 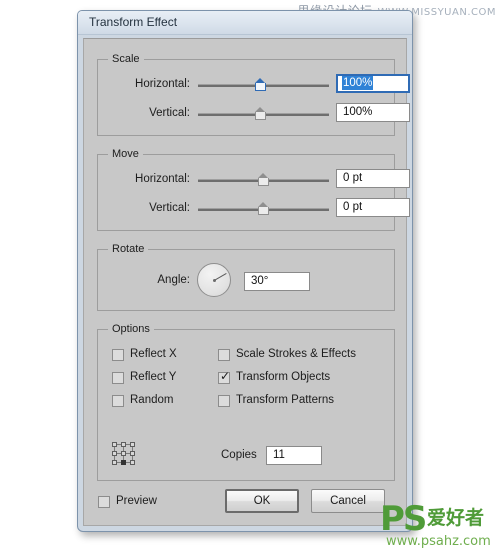 I want to click on angle-dial-hub-icon, so click(x=214, y=280).